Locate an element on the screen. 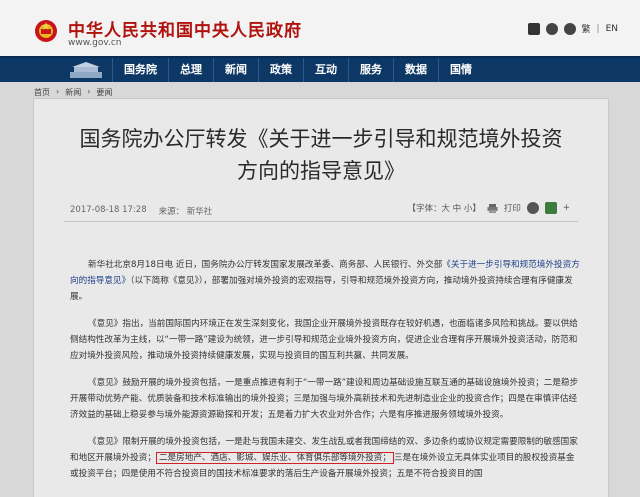  article-date: 2017-08-18 17:28 is located at coordinates (108, 210).